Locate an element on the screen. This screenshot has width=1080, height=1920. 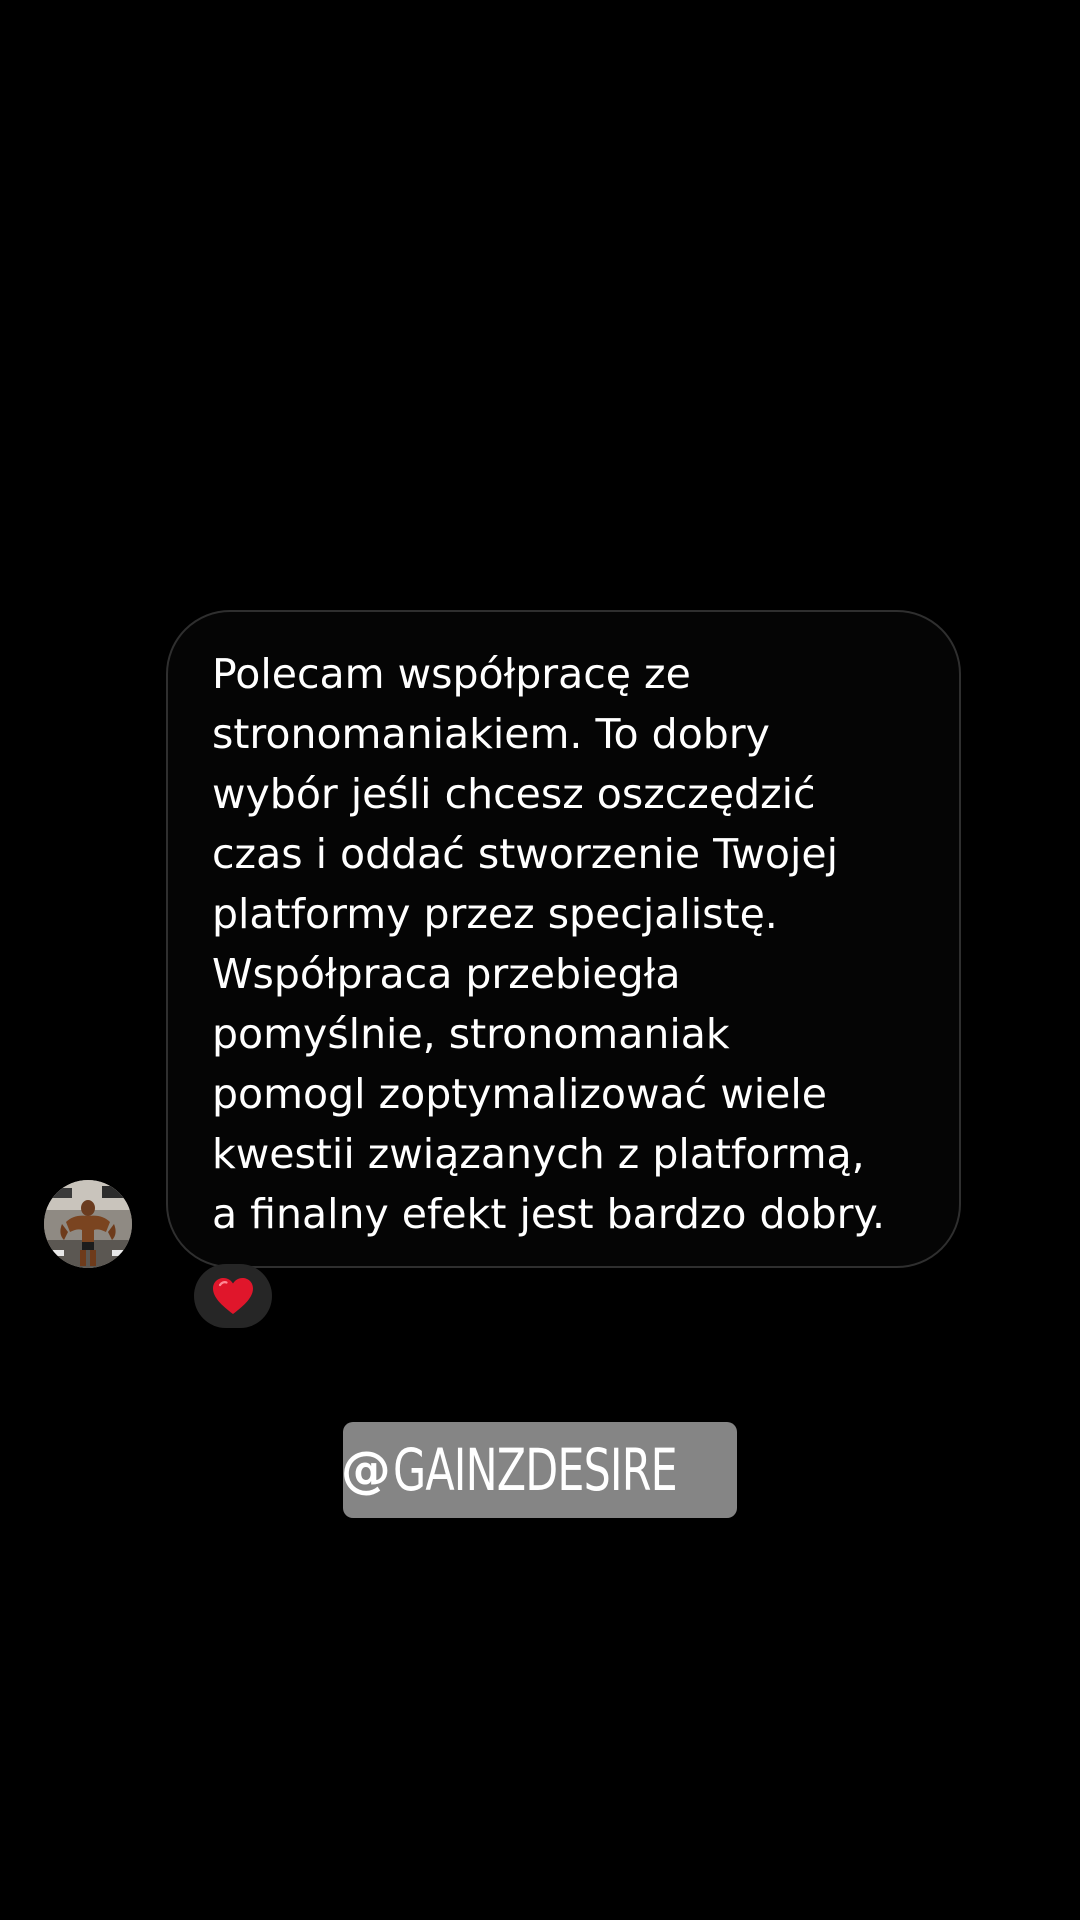
message-line: Współpraca przebiegła is located at coordinates (446, 974).